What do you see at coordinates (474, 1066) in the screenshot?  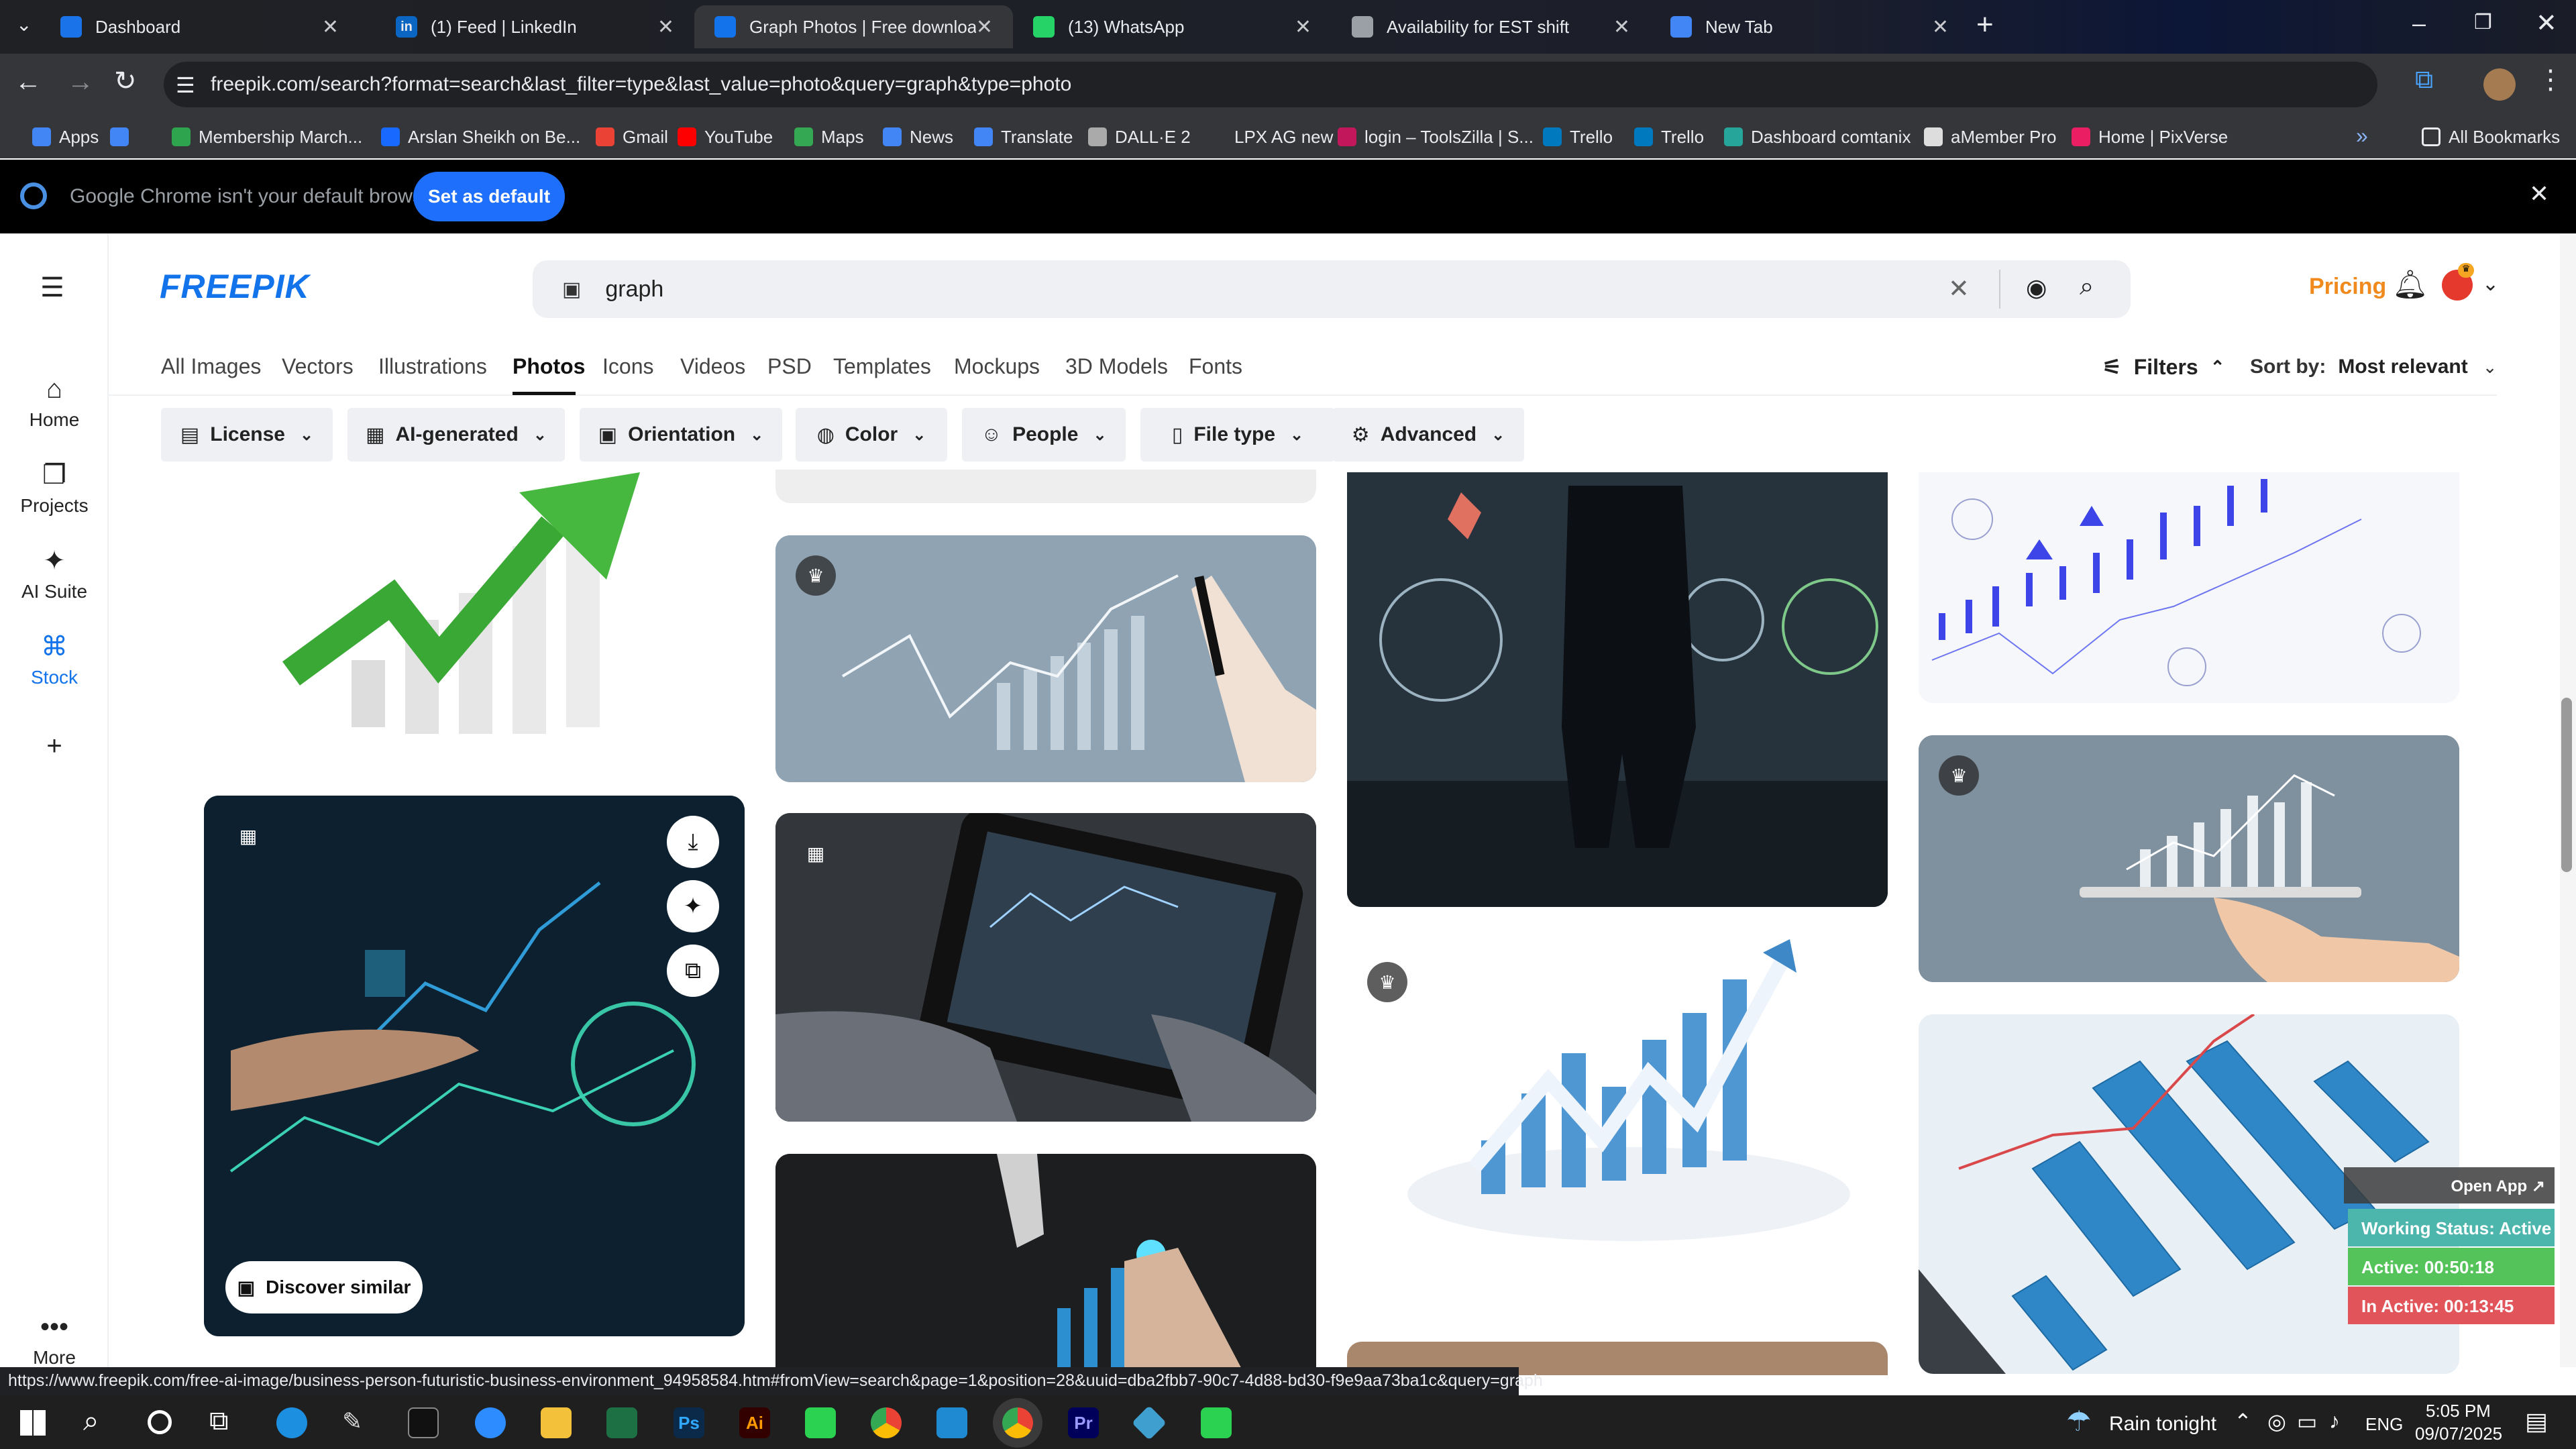 I see `image-card-hand-futuristic-charts: ▦ ⤓ ✦ ⧉` at bounding box center [474, 1066].